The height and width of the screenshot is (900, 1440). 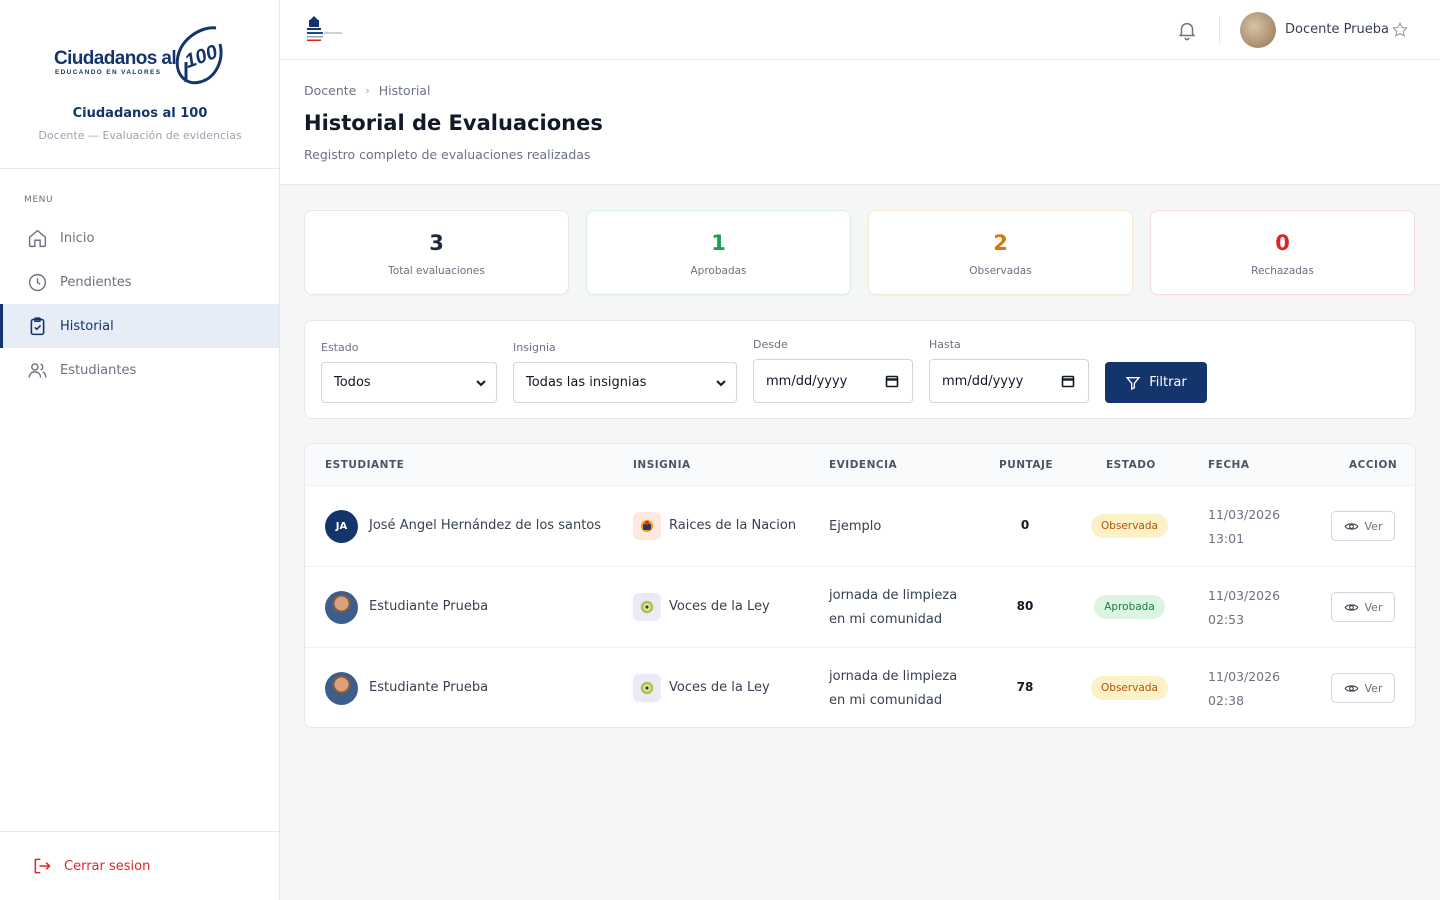 I want to click on sidebar-item-pendientes: Pendientes, so click(x=139, y=282).